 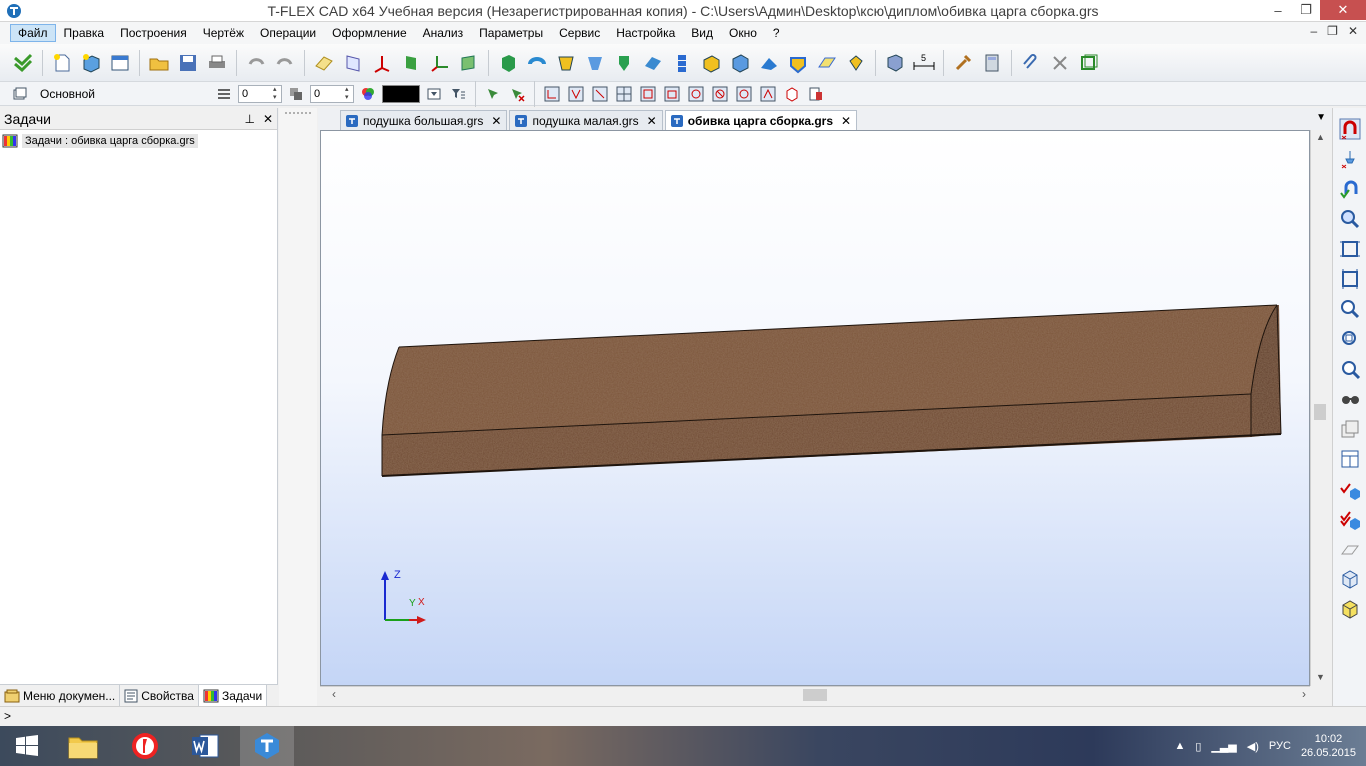 I want to click on zoom-out-icon, so click(x=1350, y=369).